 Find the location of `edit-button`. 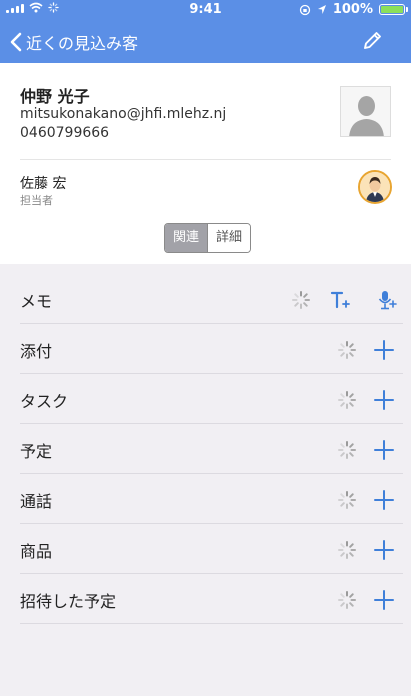

edit-button is located at coordinates (372, 43).